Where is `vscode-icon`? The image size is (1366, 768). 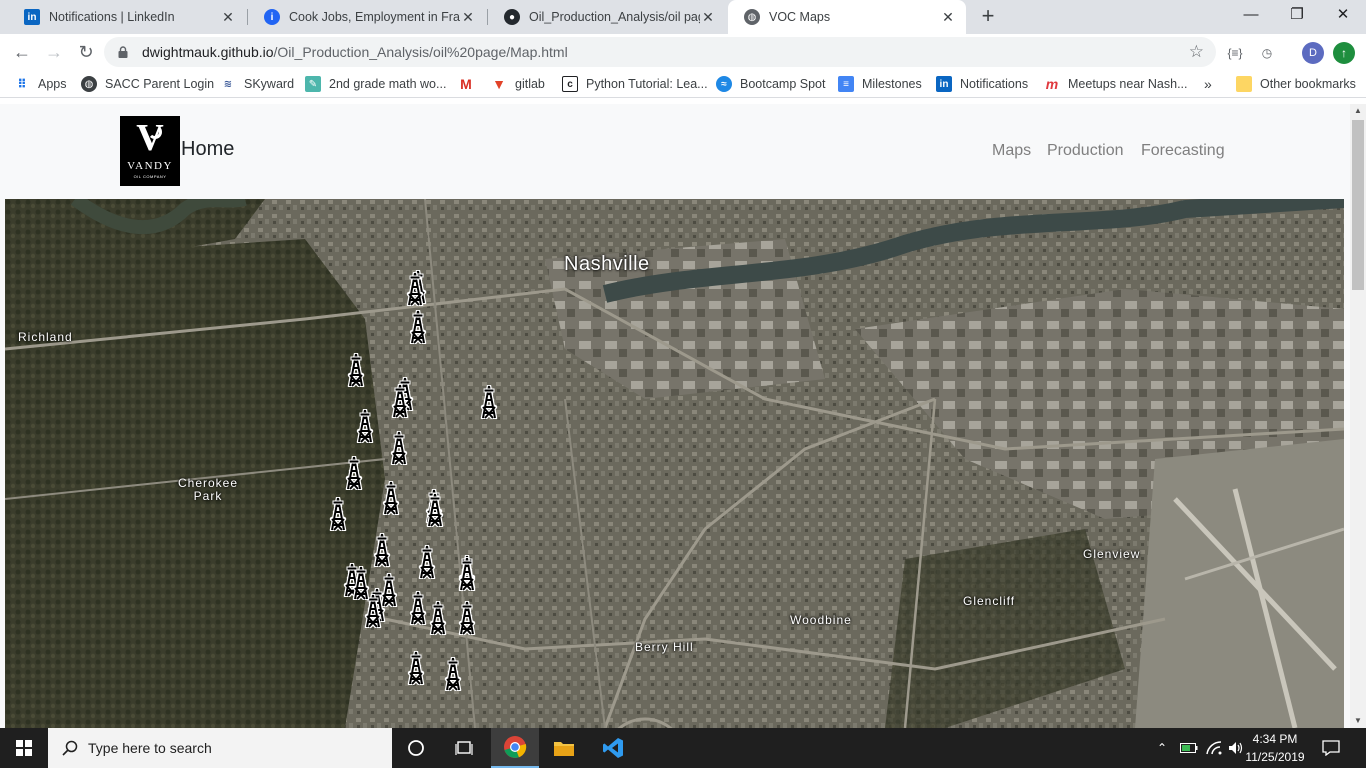
vscode-icon is located at coordinates (613, 748).